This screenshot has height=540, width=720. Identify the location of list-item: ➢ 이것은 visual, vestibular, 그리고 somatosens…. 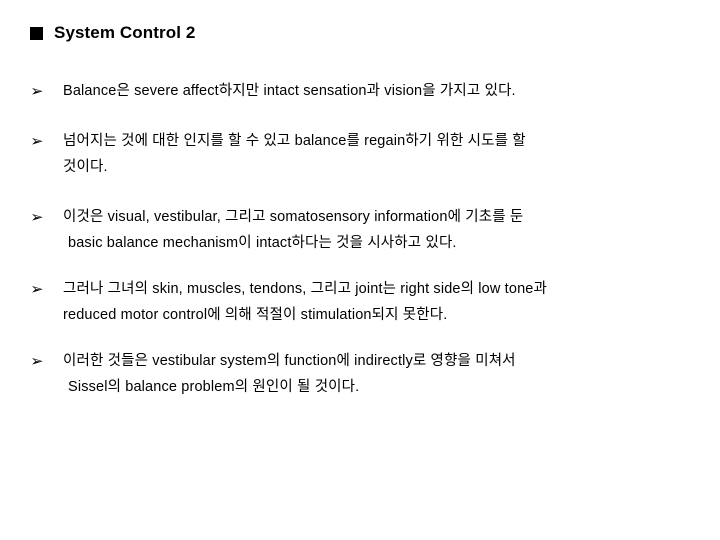
(366, 230).